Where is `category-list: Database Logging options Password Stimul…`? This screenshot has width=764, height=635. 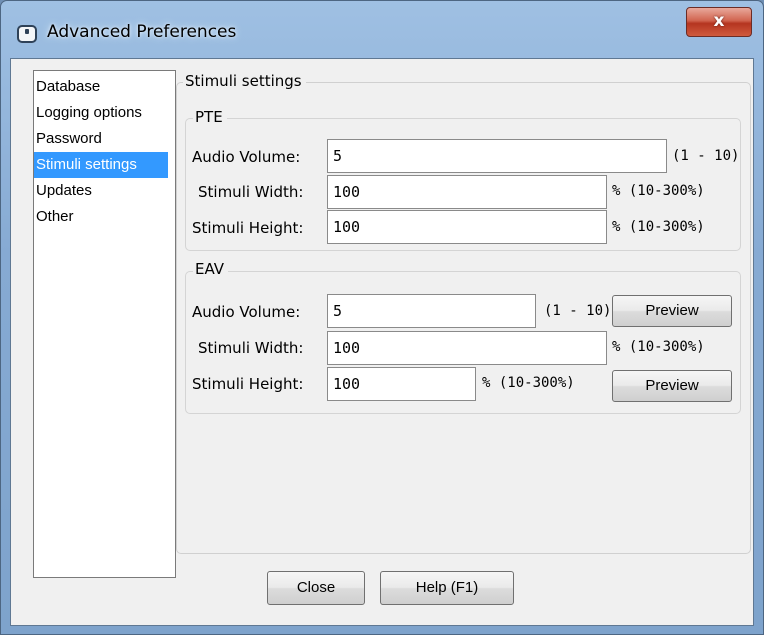
category-list: Database Logging options Password Stimul… is located at coordinates (104, 324).